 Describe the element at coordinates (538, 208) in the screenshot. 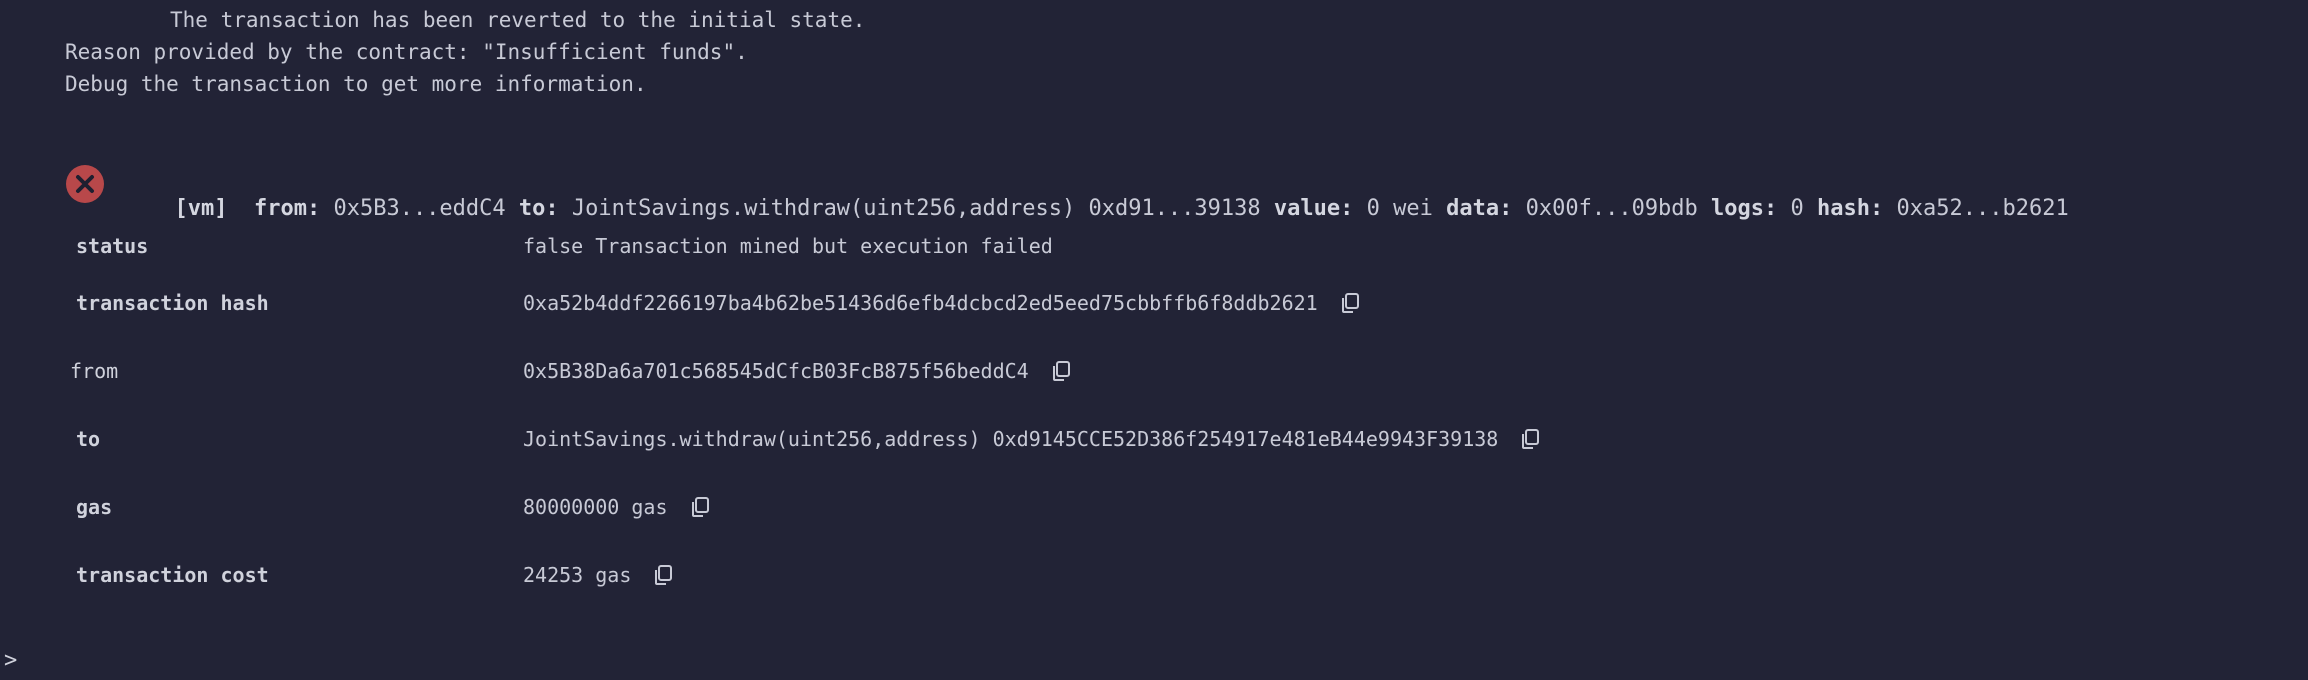

I see `summary-to-key: to:` at that location.